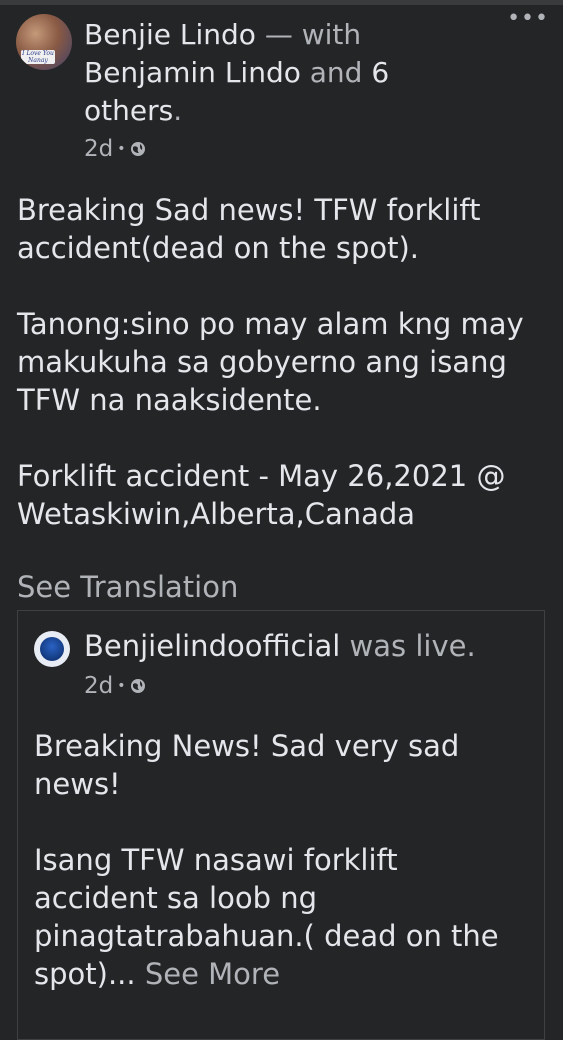  What do you see at coordinates (38, 57) in the screenshot?
I see `avatar-badge: I Love You Nanay` at bounding box center [38, 57].